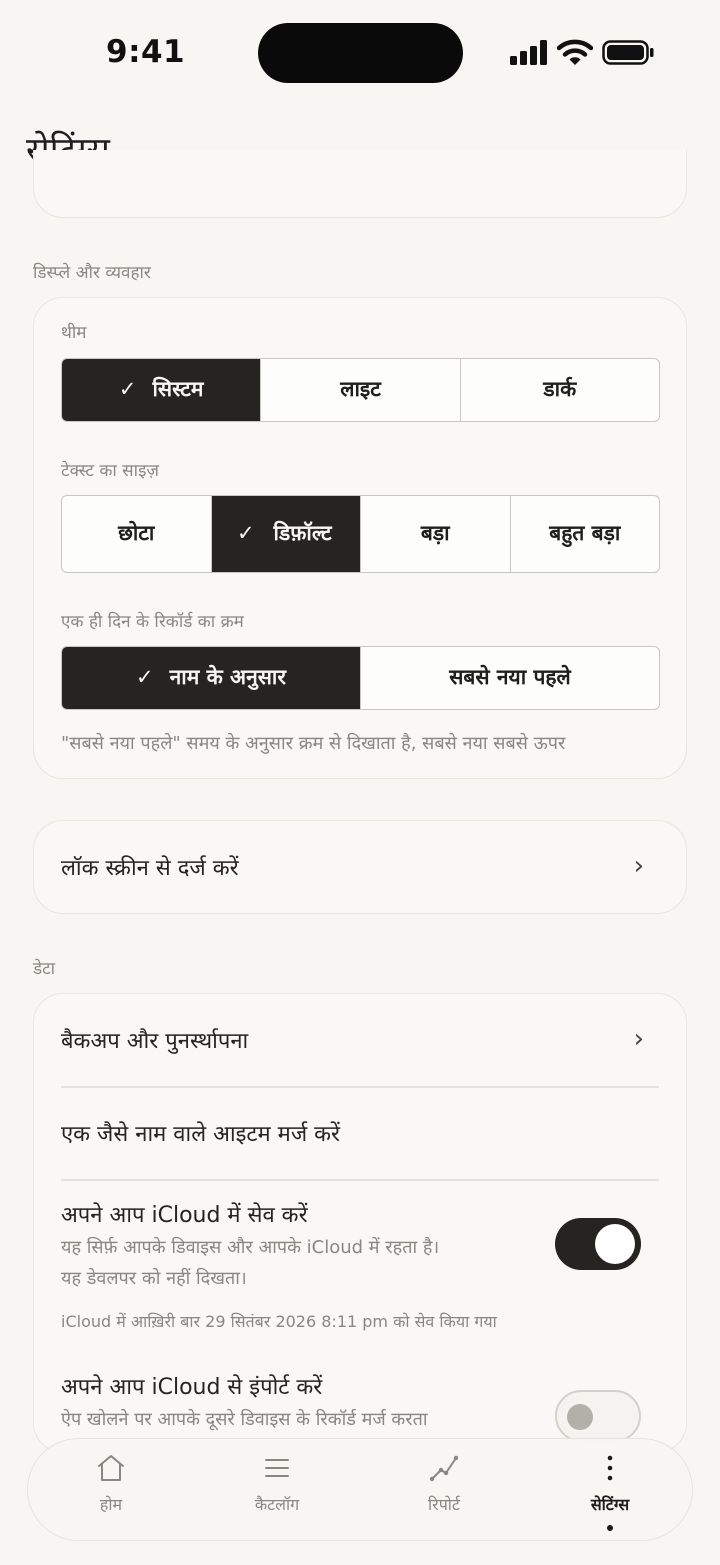 The image size is (720, 1565). I want to click on text-size-label: टेक्स्ट का साइज़, so click(110, 471).